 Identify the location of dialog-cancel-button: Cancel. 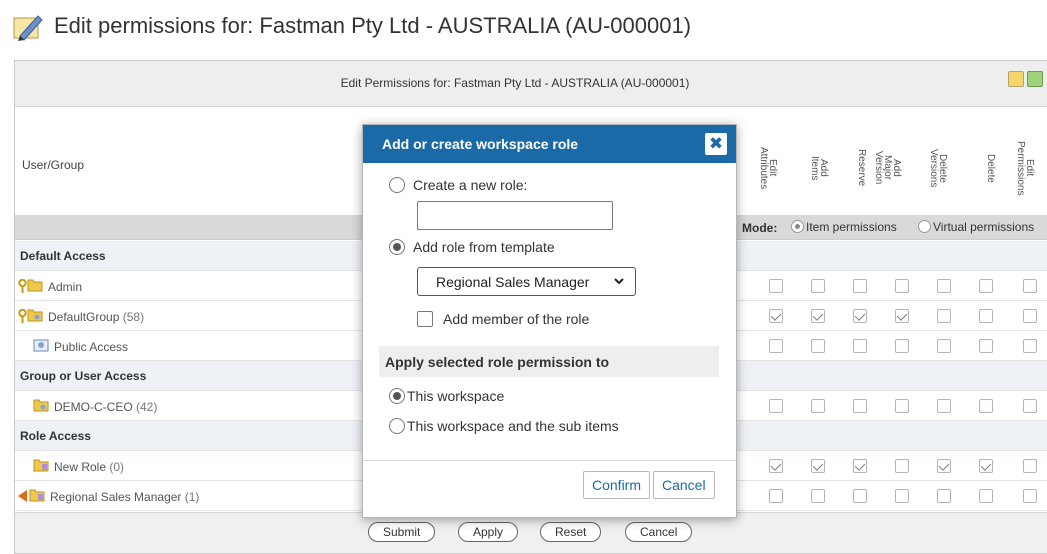
(684, 485).